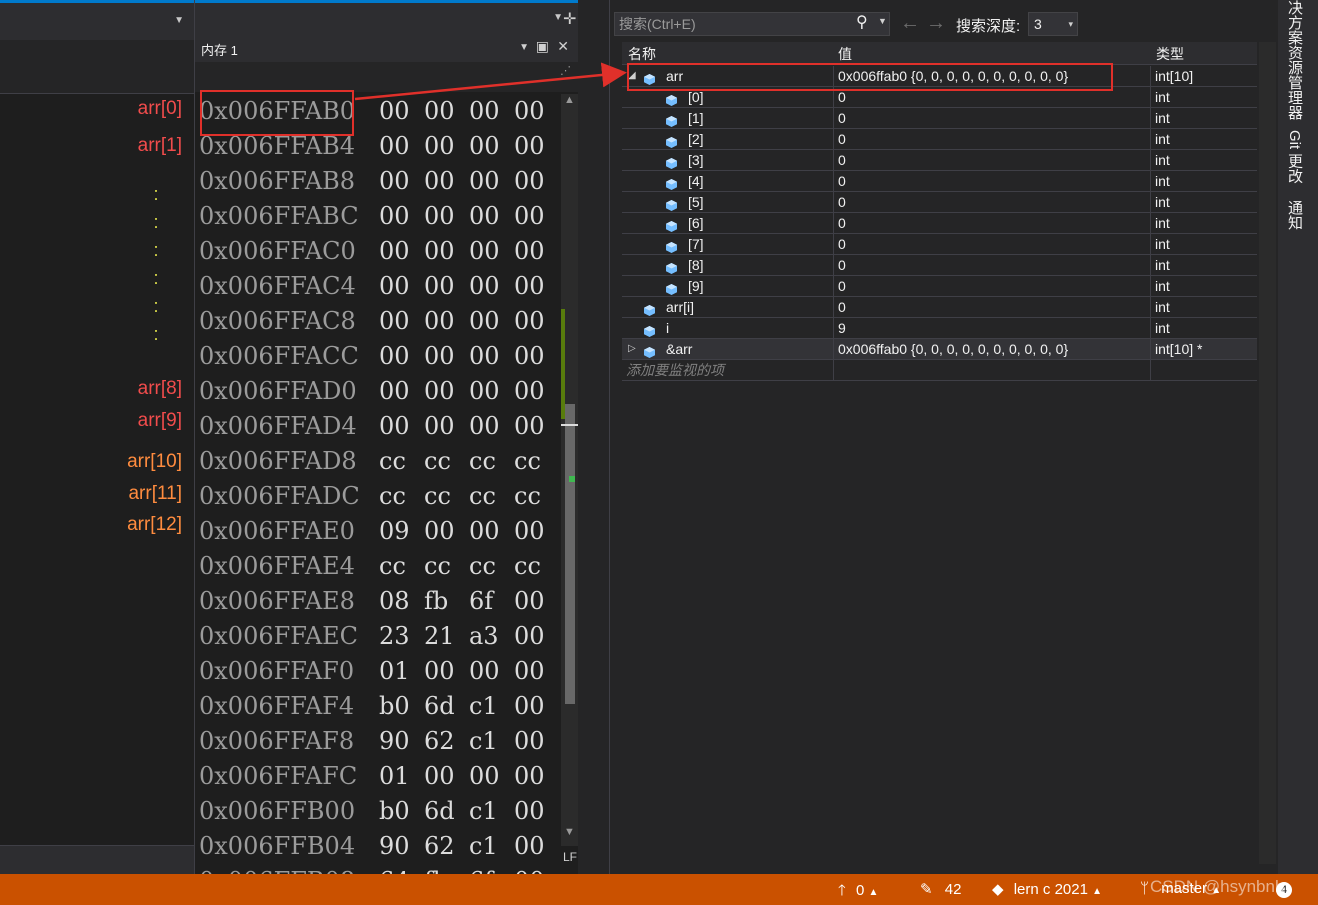  Describe the element at coordinates (483, 706) in the screenshot. I see `memory-byte: c1` at that location.